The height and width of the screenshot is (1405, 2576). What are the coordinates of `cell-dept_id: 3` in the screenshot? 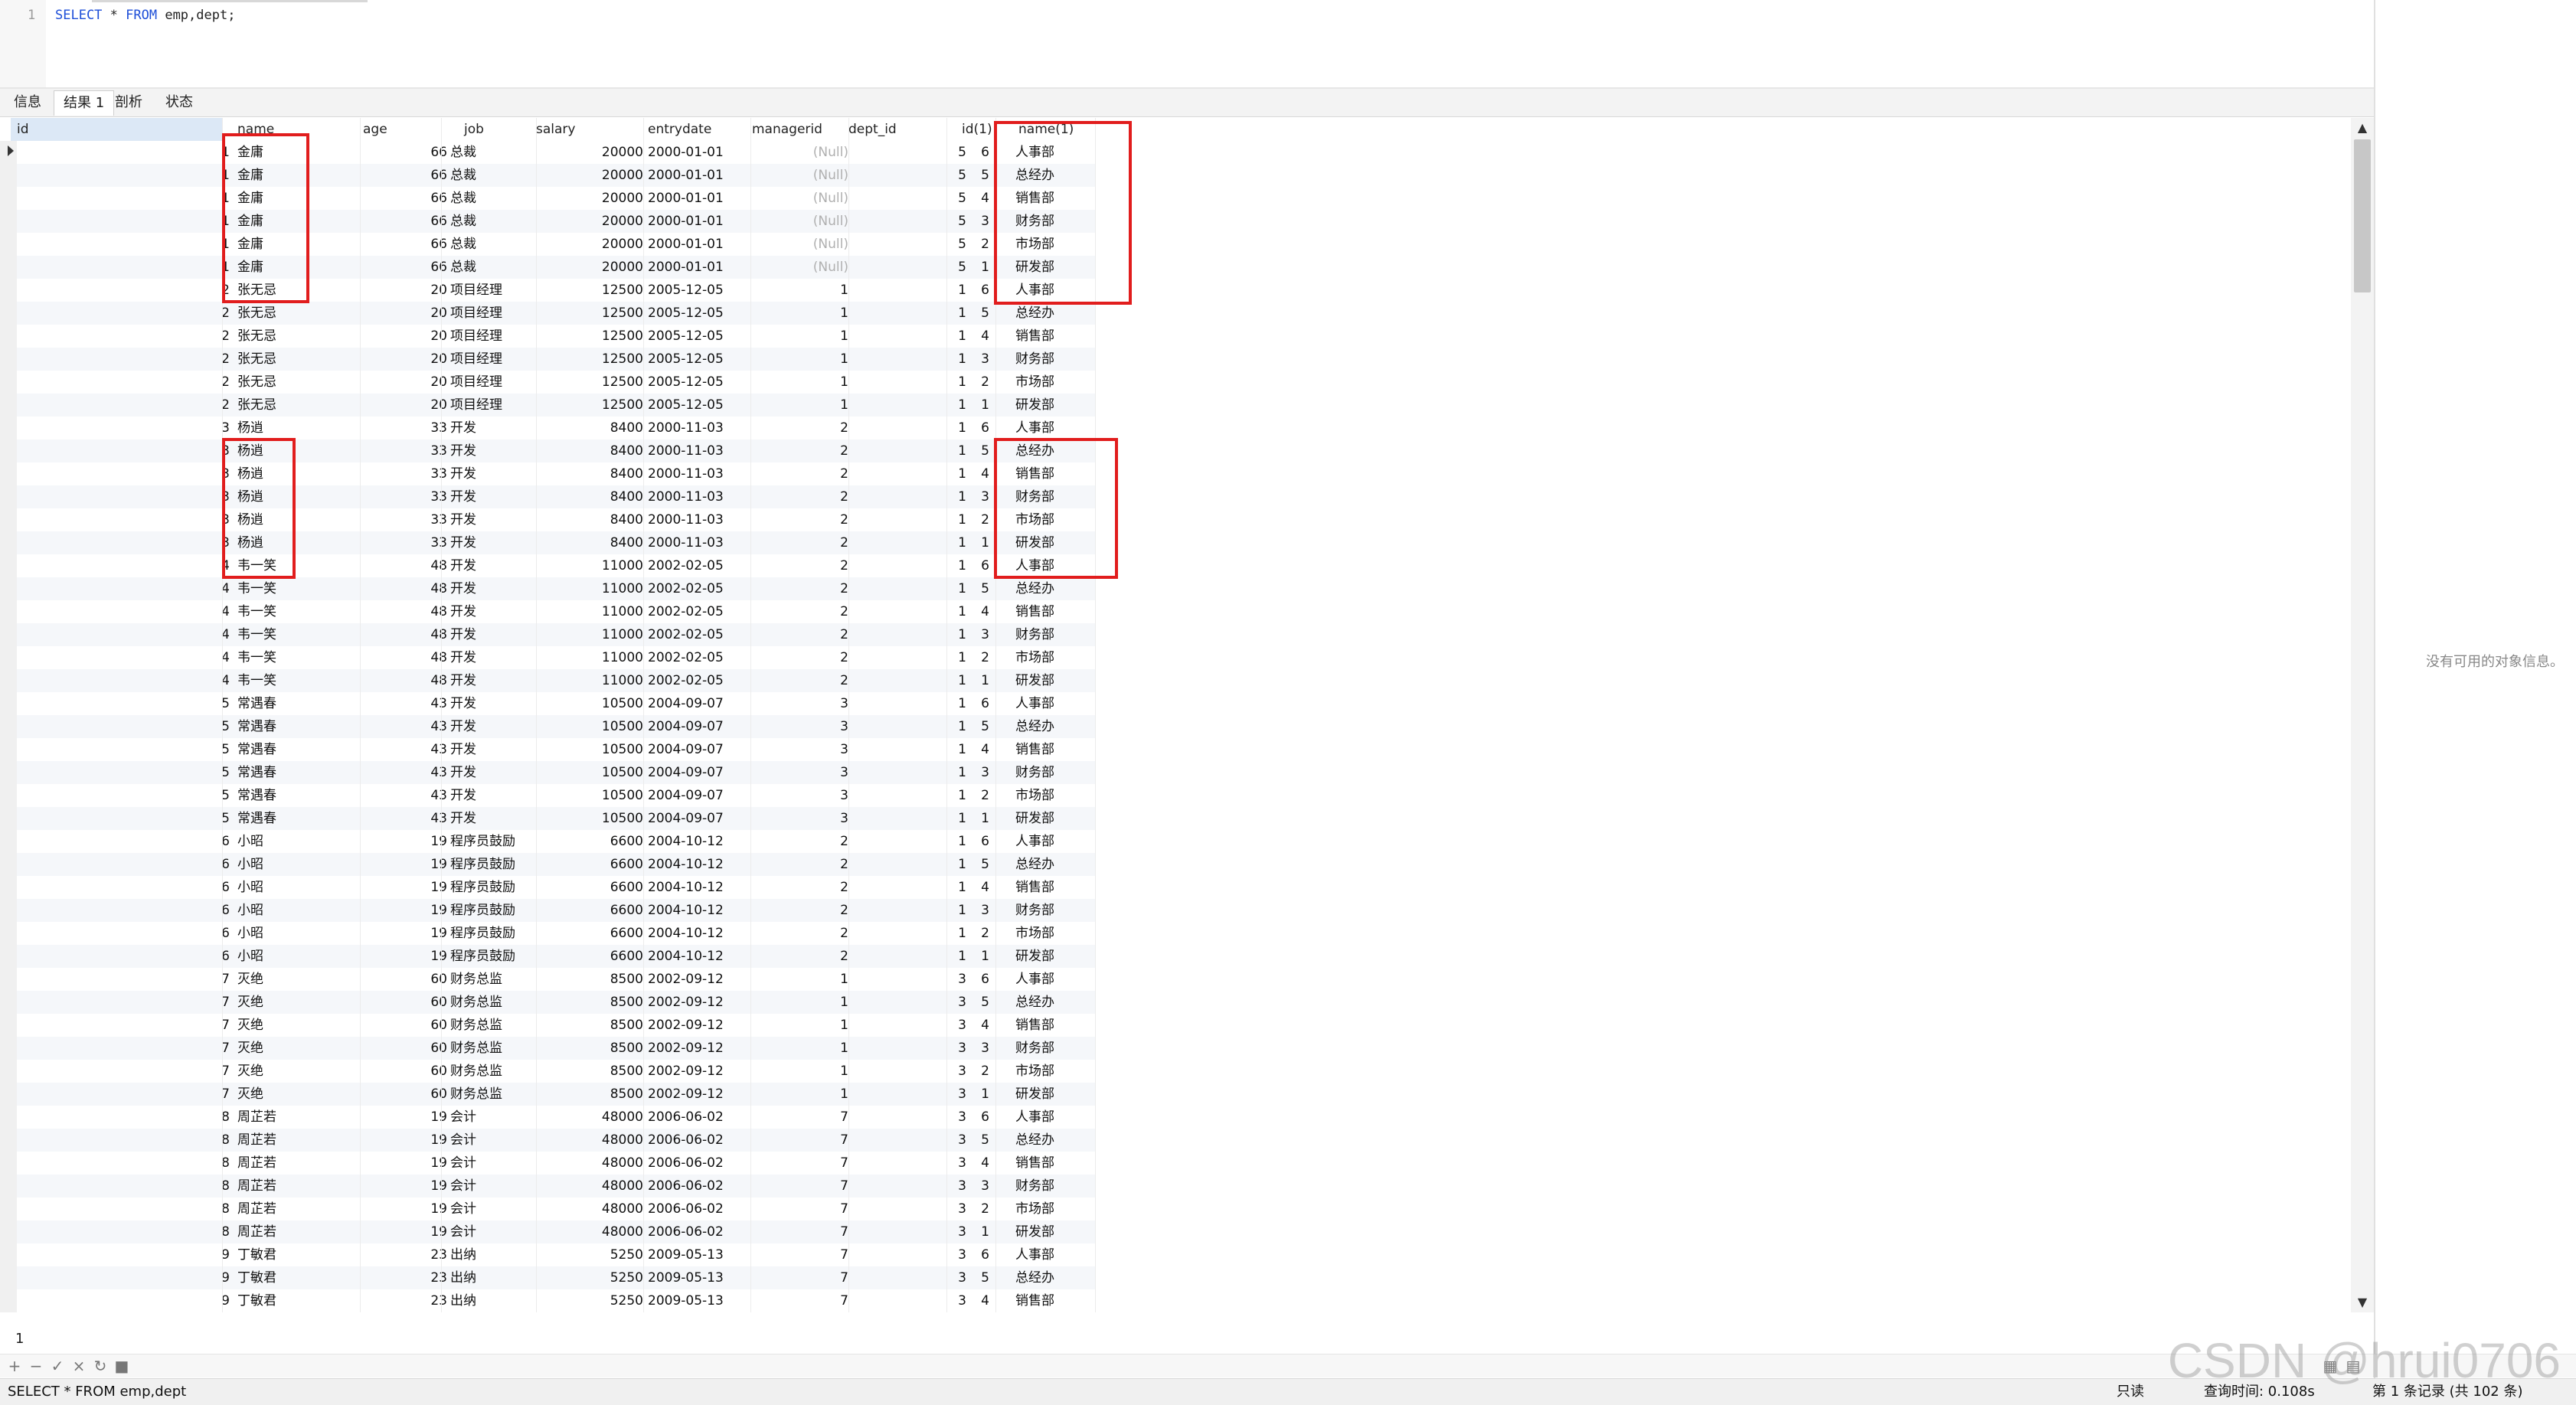 It's located at (907, 1025).